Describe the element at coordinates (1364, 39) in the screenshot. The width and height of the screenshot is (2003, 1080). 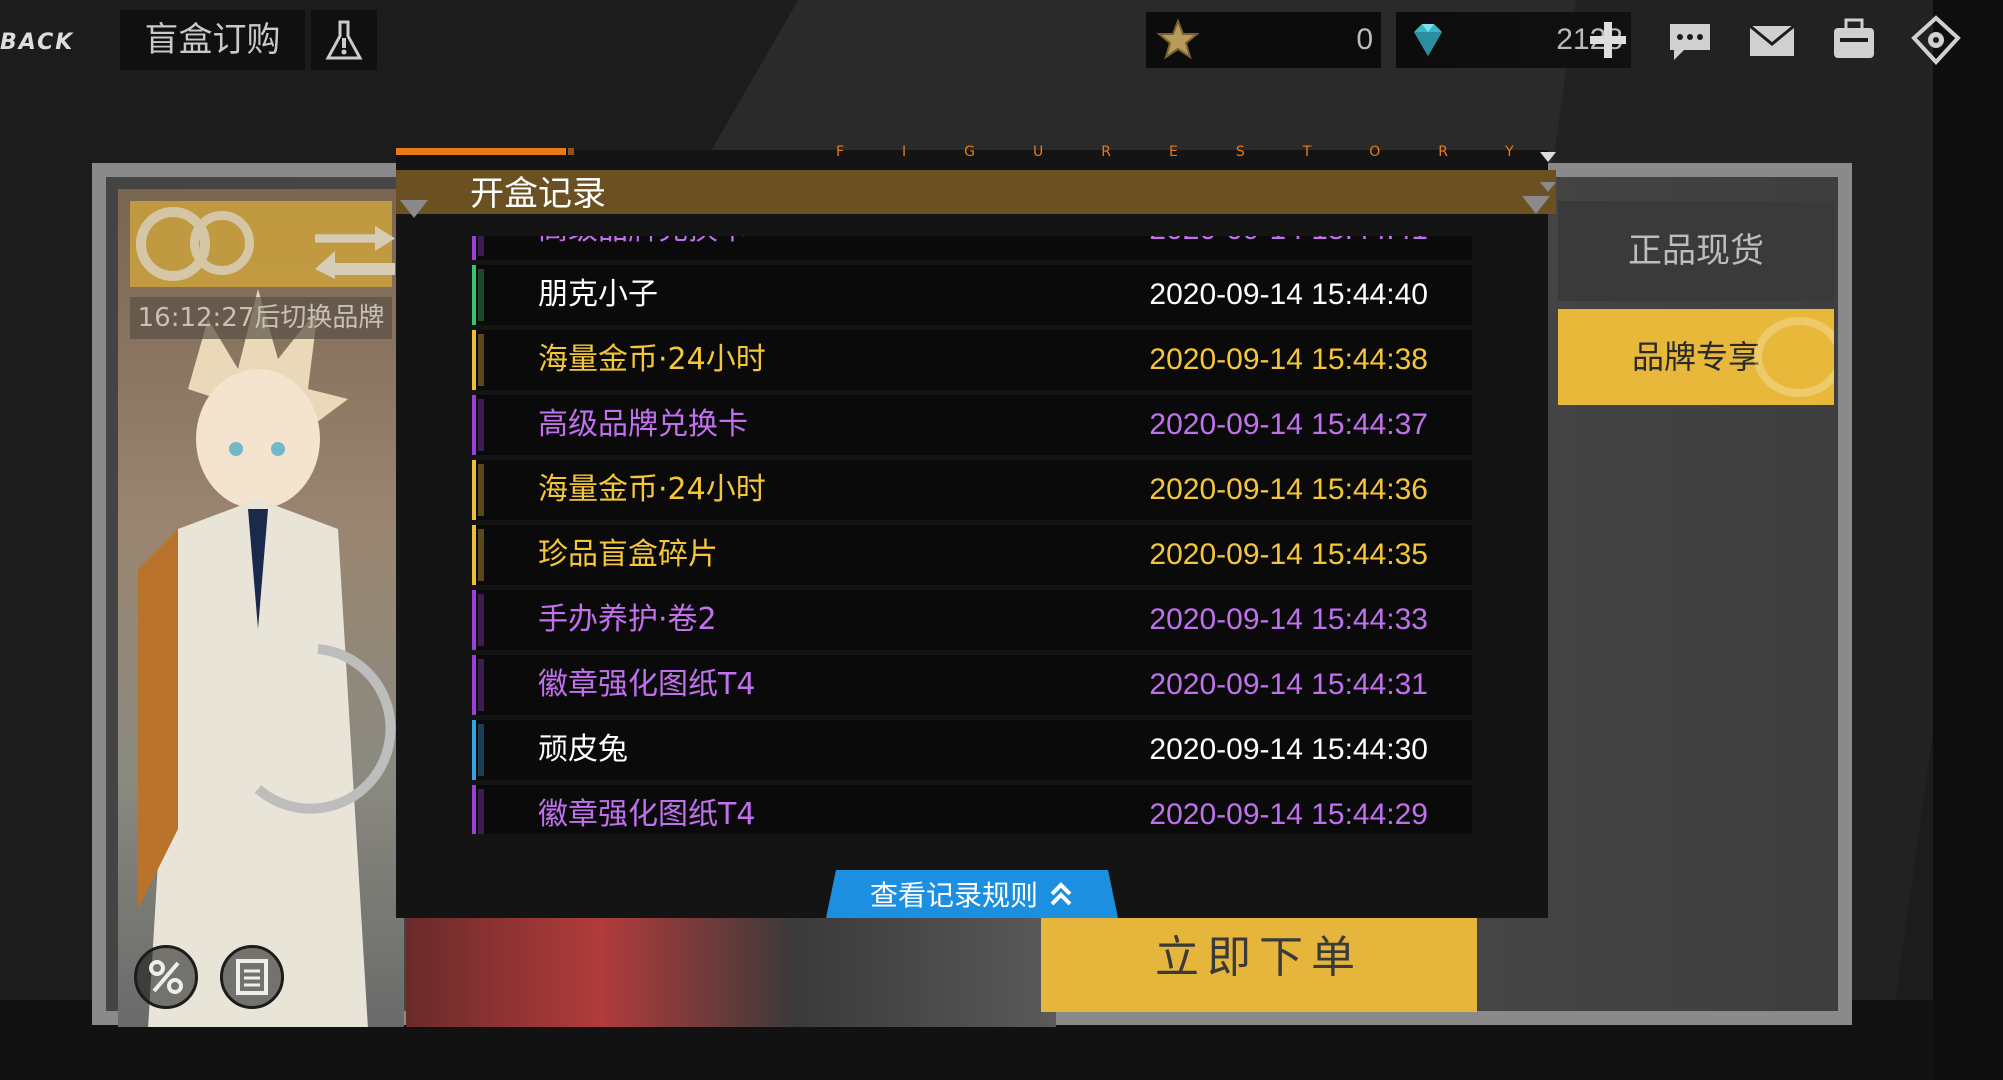
I see `stars-value: 0` at that location.